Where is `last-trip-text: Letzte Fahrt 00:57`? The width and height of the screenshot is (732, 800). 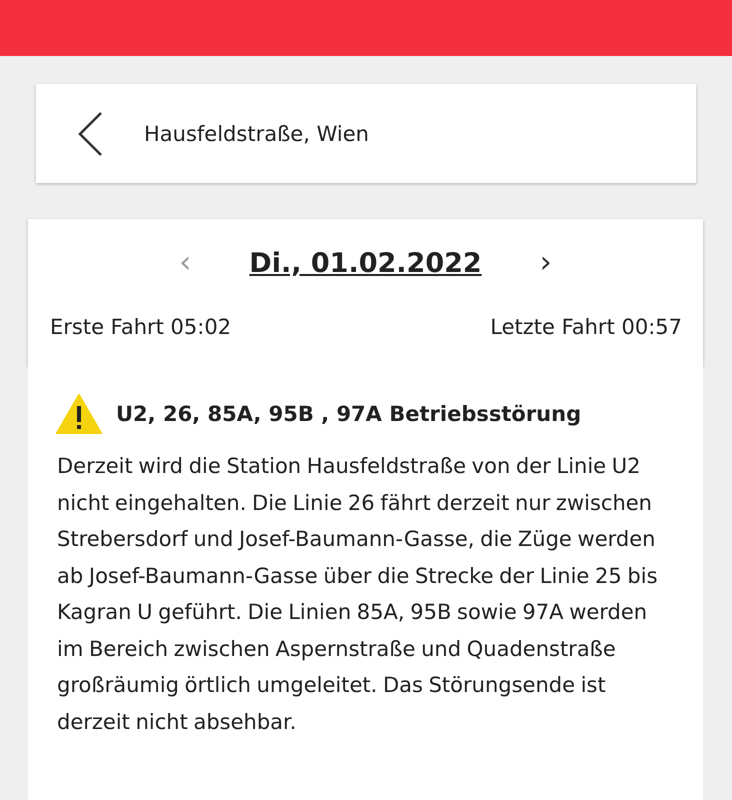 last-trip-text: Letzte Fahrt 00:57 is located at coordinates (586, 327).